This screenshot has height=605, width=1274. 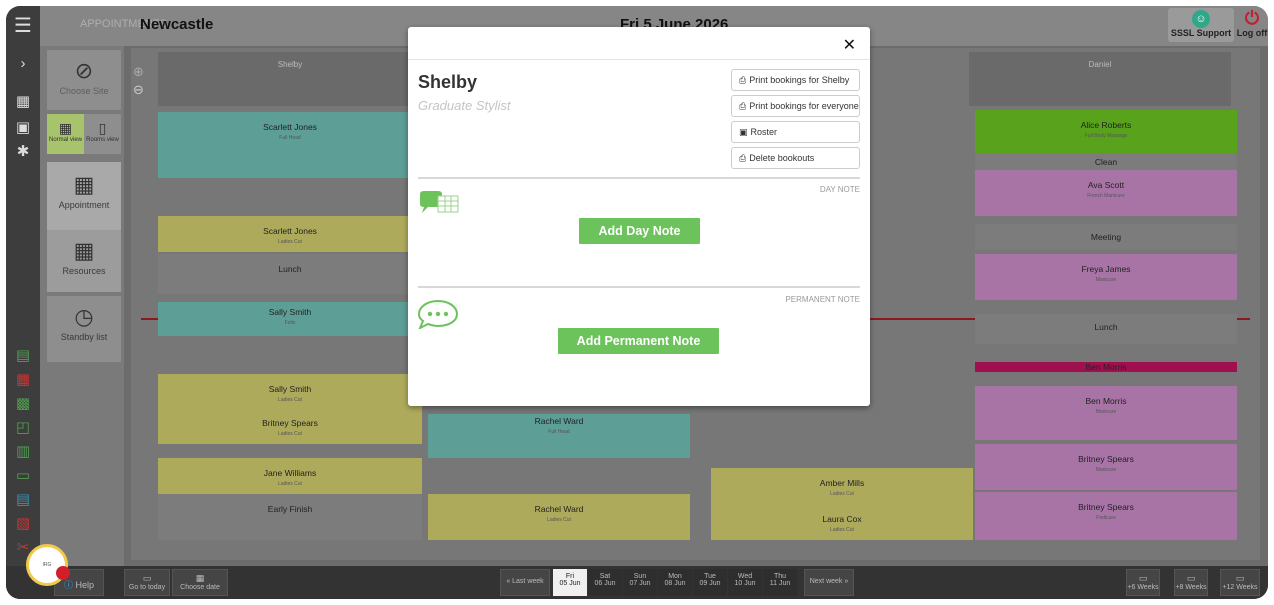 I want to click on staff-name: Shelby, so click(x=448, y=82).